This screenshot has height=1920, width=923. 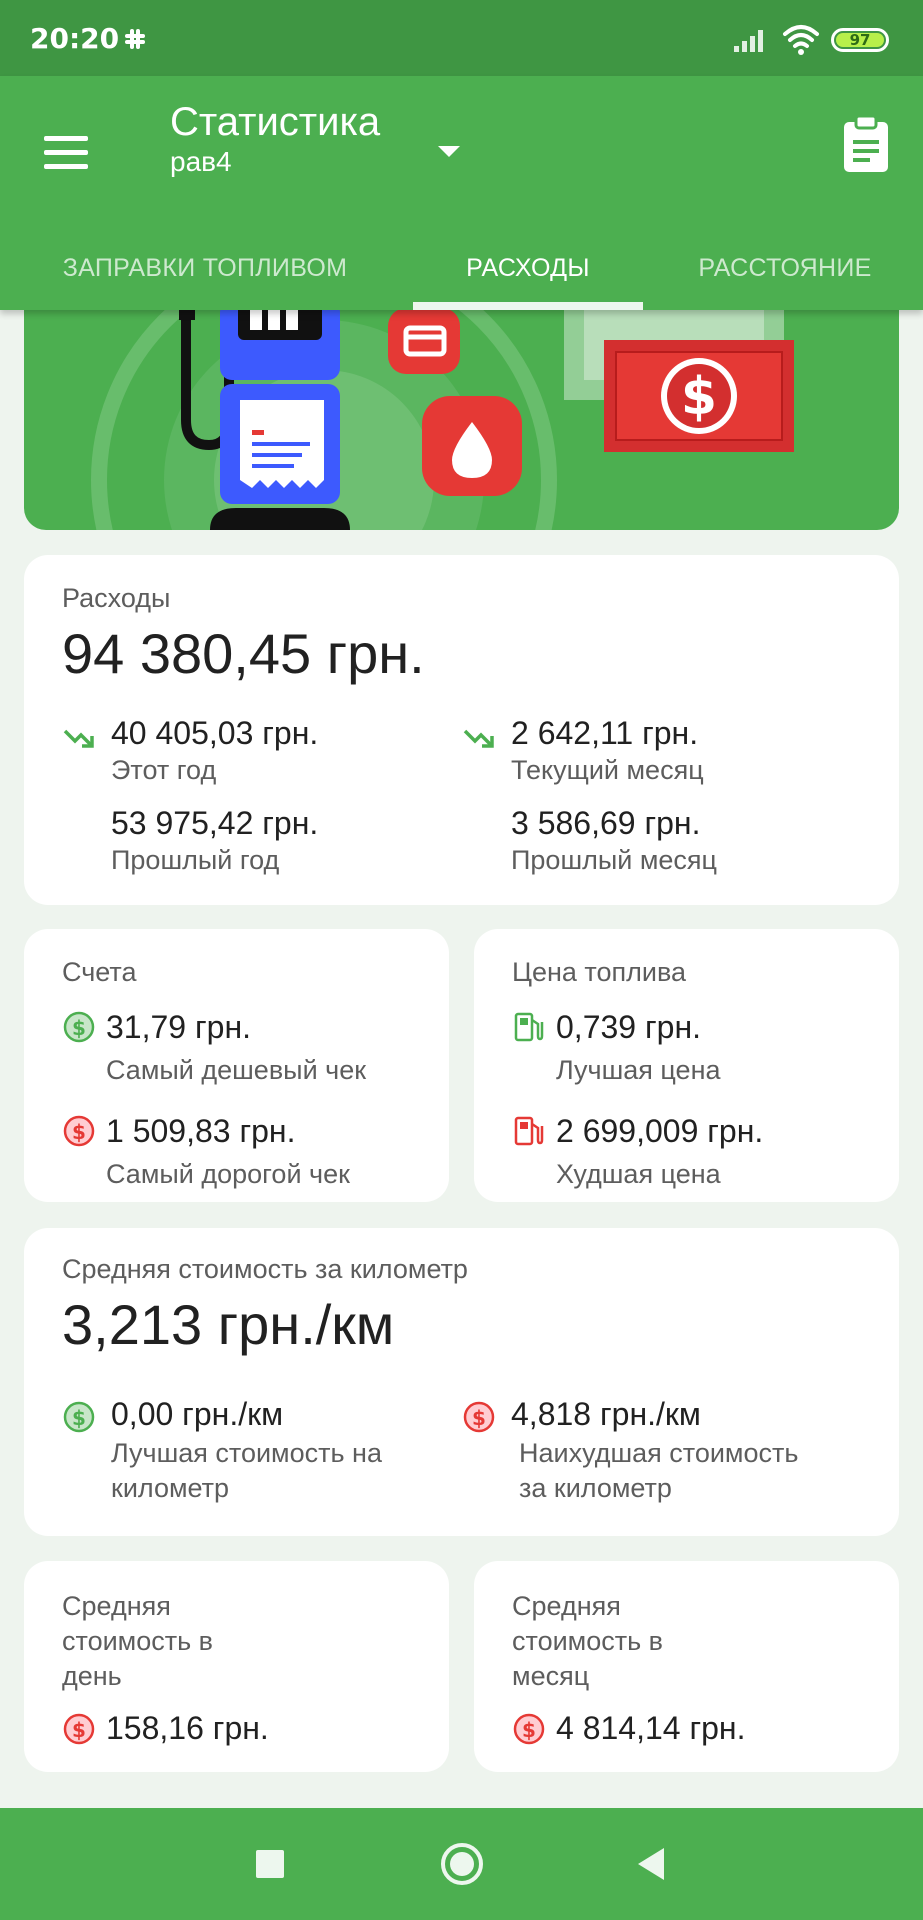 I want to click on cost-per-day-label-3: день, so click(x=92, y=1676).